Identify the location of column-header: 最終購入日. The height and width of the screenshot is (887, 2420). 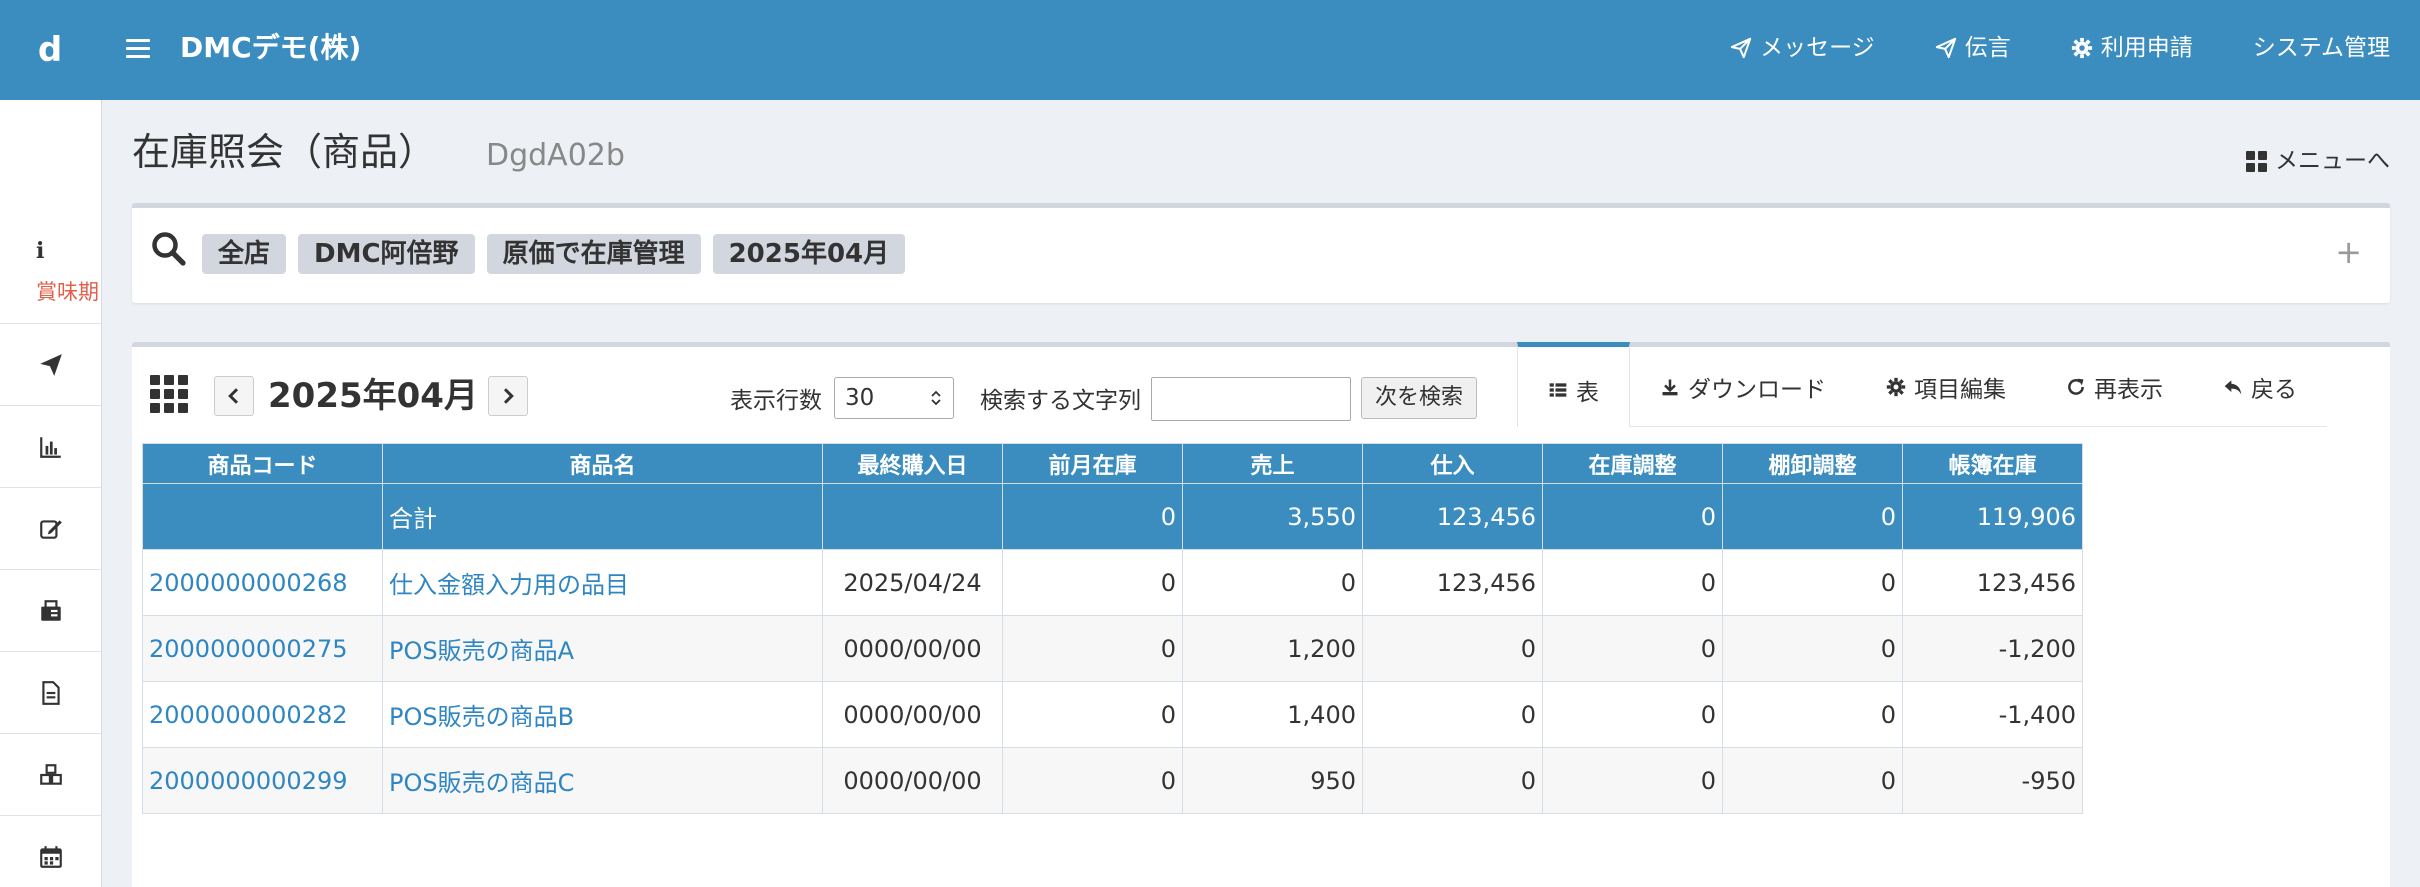
(912, 463).